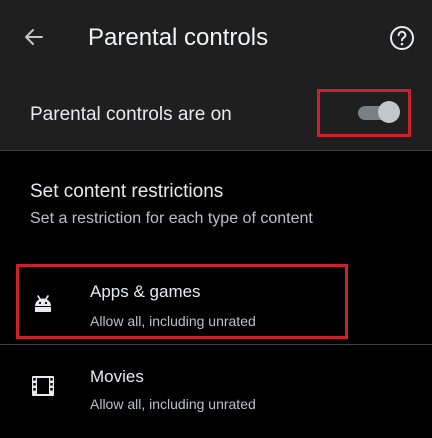  I want to click on help-circle-icon, so click(402, 38).